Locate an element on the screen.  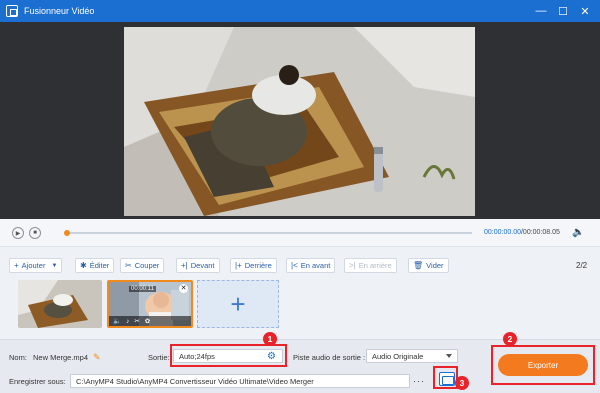
chevron-down-icon: ▼ is located at coordinates (54, 265).